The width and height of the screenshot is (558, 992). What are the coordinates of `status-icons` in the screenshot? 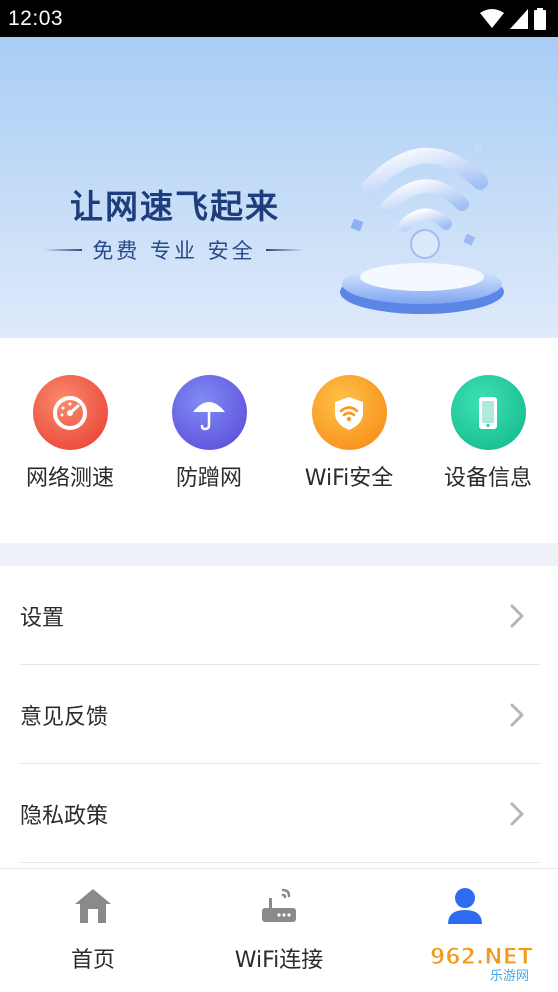 It's located at (513, 18).